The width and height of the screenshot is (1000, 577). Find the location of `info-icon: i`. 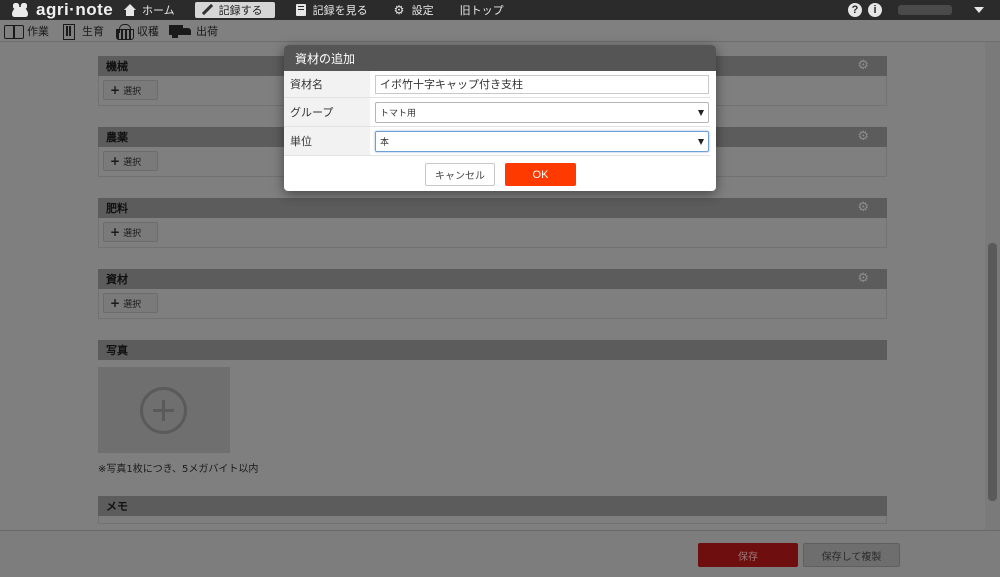

info-icon: i is located at coordinates (875, 10).